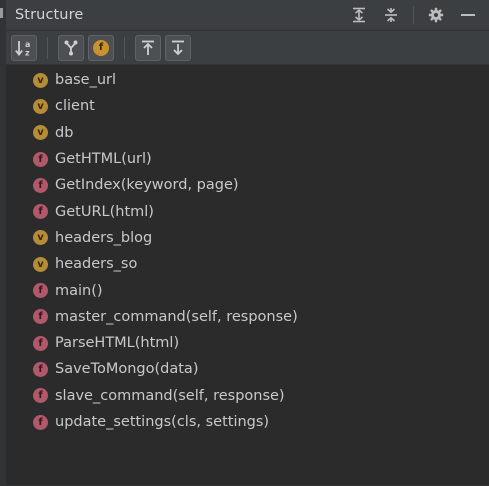  I want to click on tree-item-label: base_url, so click(85, 80).